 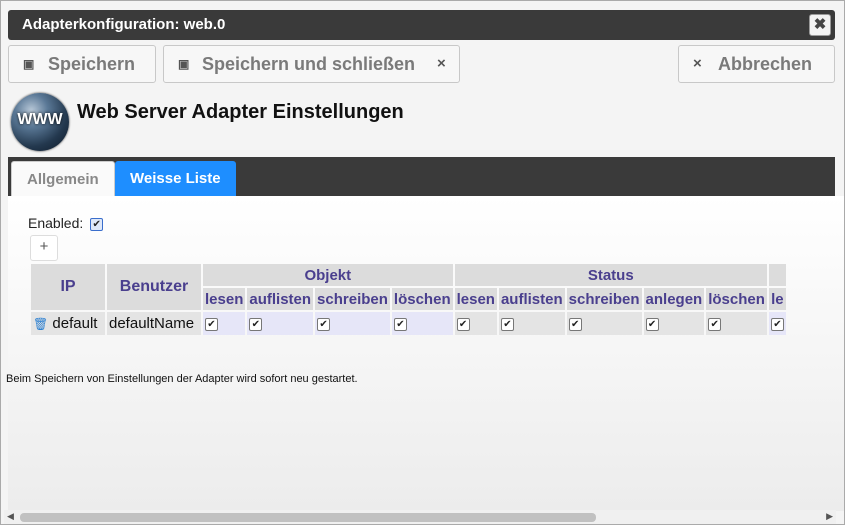 What do you see at coordinates (422, 299) in the screenshot?
I see `col-objekt-loeschen: löschen` at bounding box center [422, 299].